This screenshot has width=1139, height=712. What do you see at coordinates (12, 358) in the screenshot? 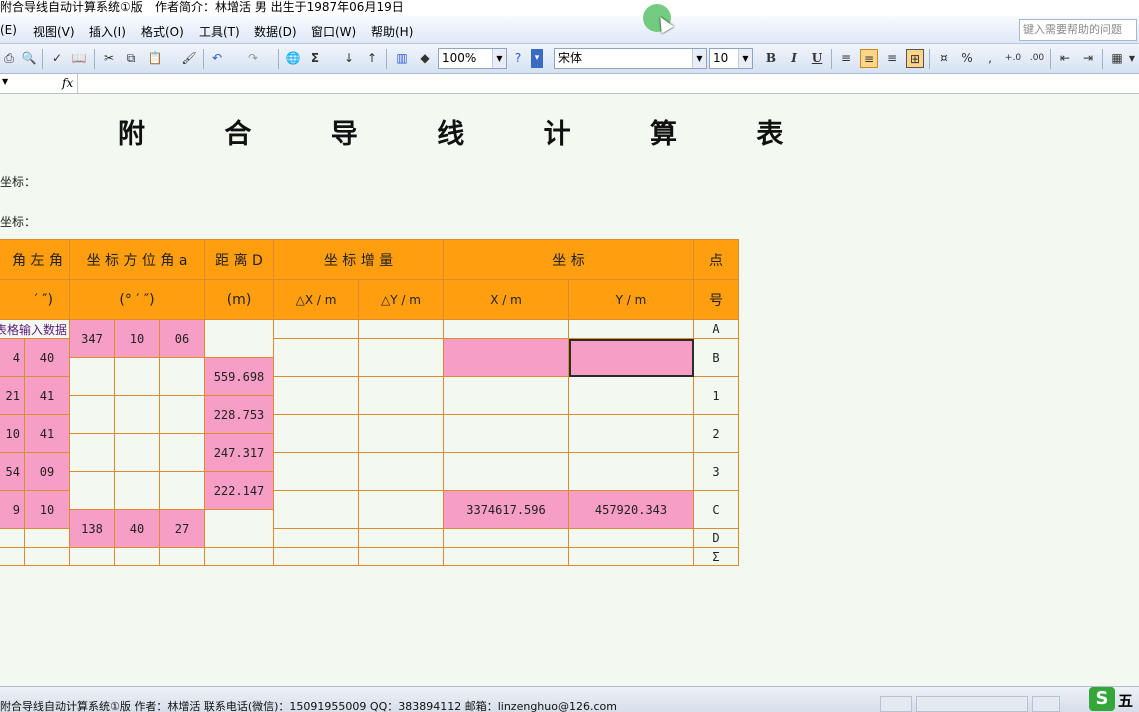
I see `angle-deg-cell: 4` at bounding box center [12, 358].